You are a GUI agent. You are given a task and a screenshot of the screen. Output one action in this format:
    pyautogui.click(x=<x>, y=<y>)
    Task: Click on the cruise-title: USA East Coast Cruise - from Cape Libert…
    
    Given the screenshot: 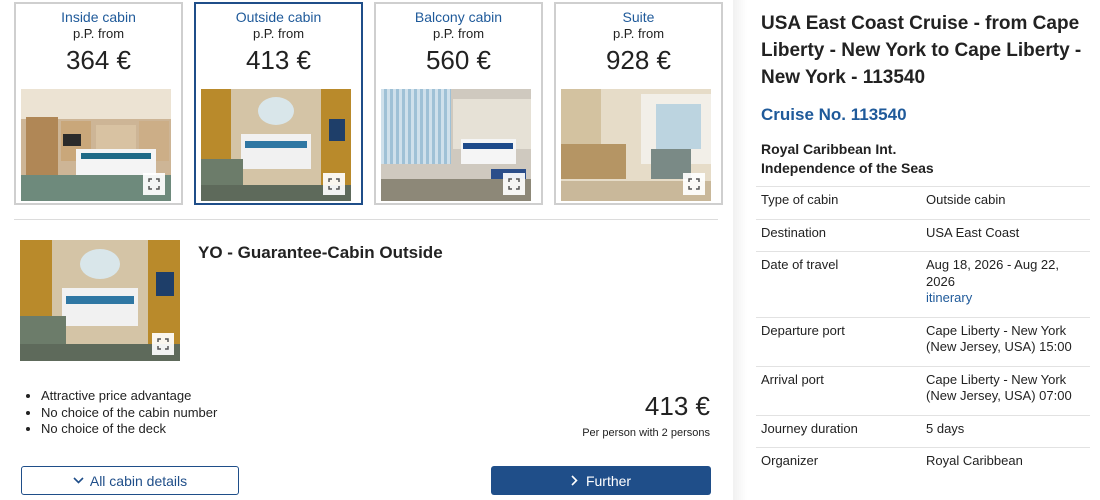 What is the action you would take?
    pyautogui.click(x=921, y=50)
    